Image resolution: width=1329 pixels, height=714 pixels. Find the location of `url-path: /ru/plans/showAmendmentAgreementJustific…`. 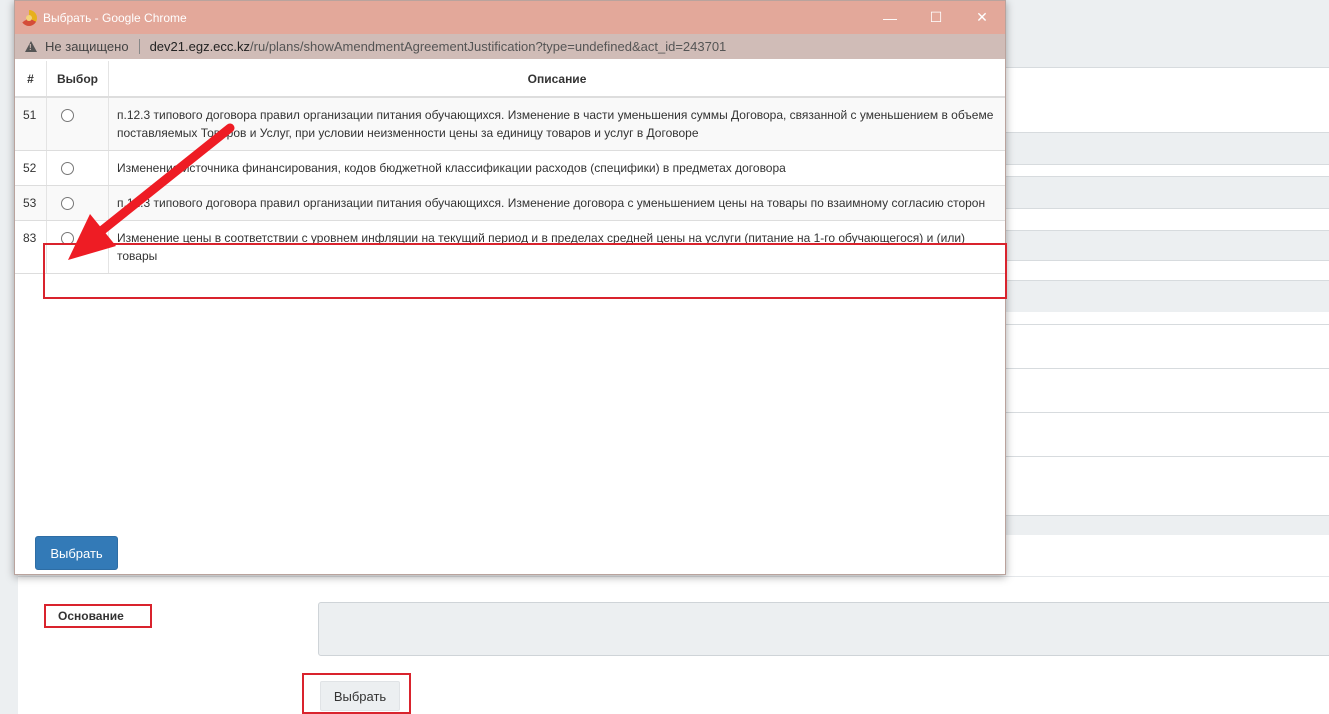

url-path: /ru/plans/showAmendmentAgreementJustific… is located at coordinates (488, 46).